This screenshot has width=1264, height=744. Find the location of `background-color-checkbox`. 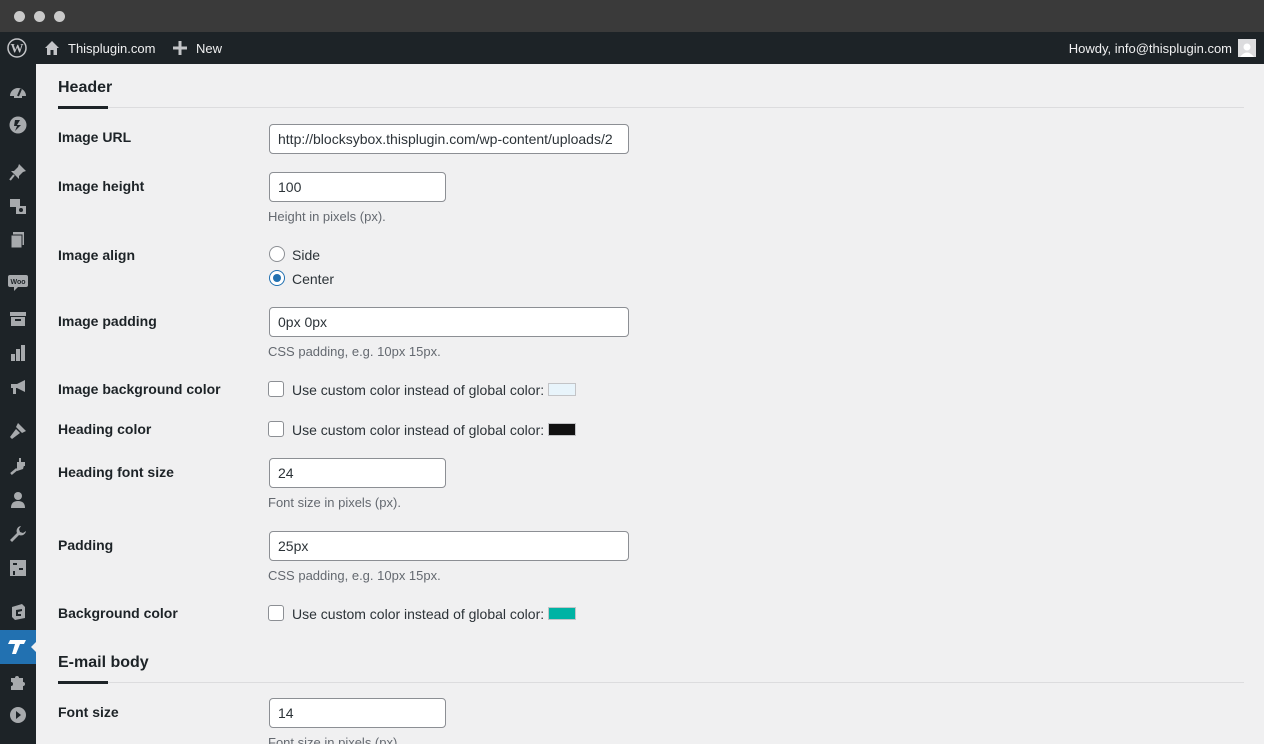

background-color-checkbox is located at coordinates (276, 613).